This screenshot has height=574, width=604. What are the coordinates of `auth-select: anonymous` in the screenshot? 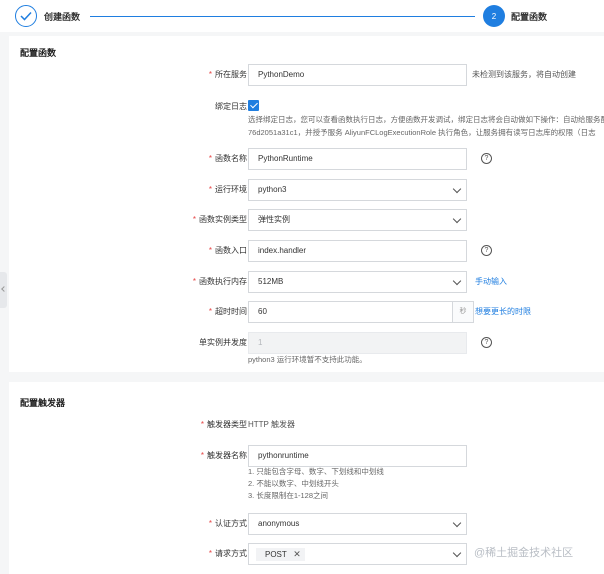 It's located at (357, 524).